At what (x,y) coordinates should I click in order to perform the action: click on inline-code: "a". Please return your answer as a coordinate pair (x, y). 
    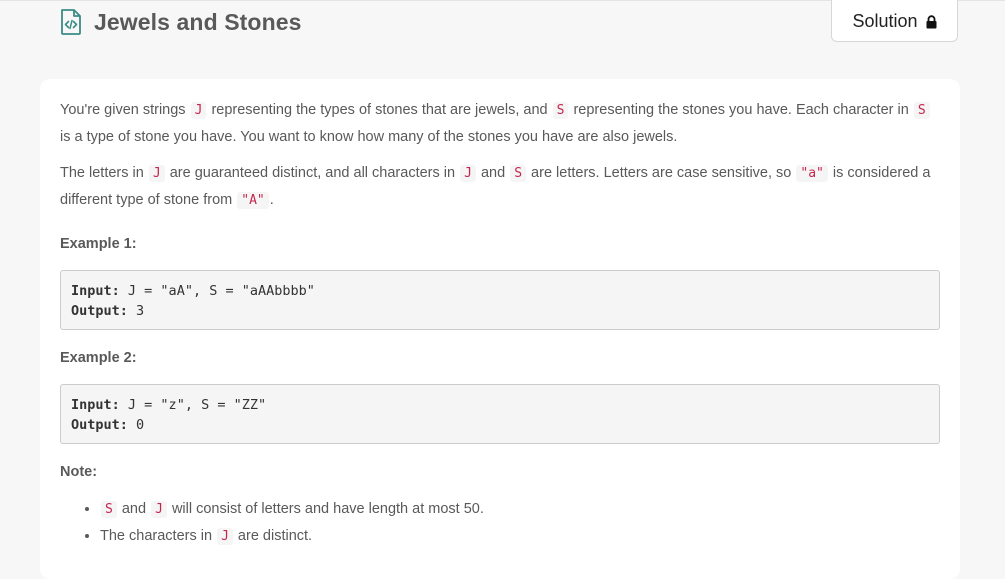
    Looking at the image, I should click on (812, 173).